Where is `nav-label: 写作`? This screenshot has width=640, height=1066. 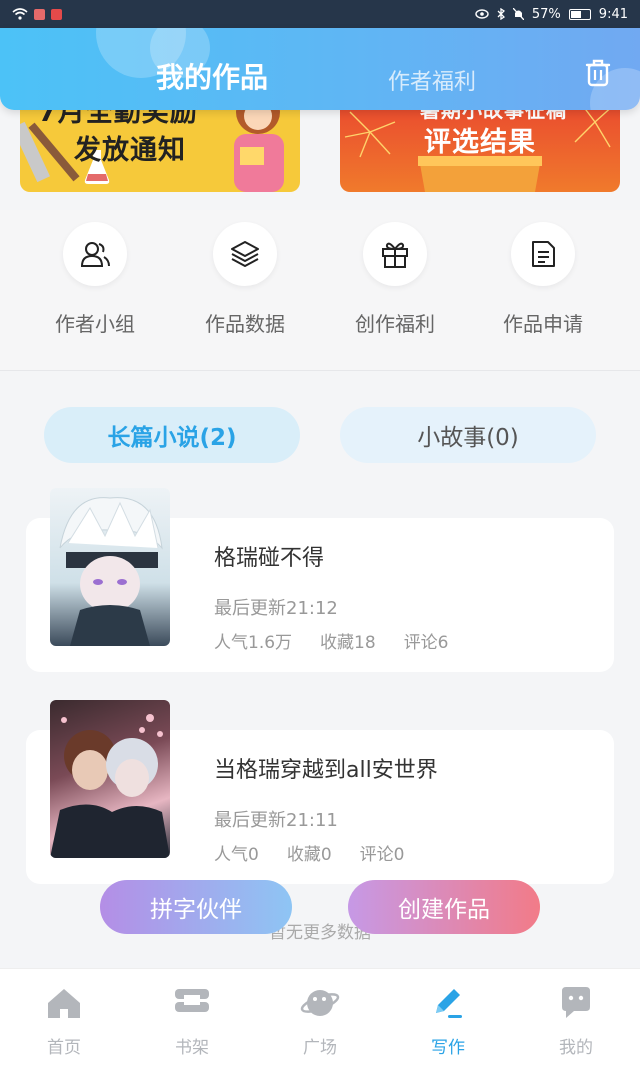 nav-label: 写作 is located at coordinates (448, 1048).